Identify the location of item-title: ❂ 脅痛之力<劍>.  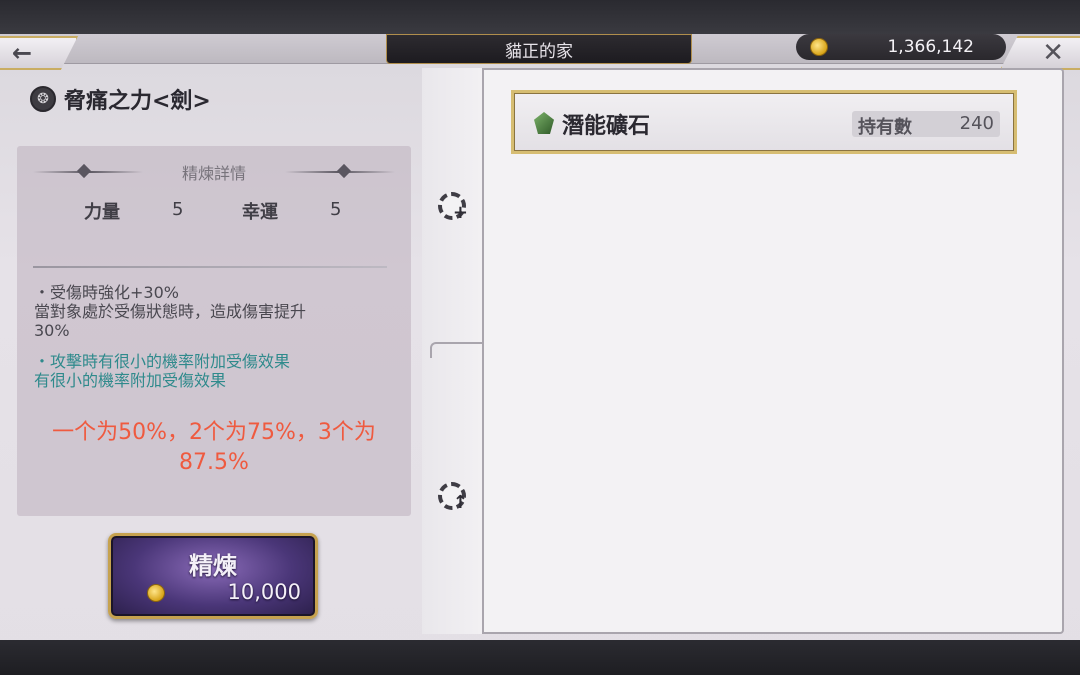
(120, 99).